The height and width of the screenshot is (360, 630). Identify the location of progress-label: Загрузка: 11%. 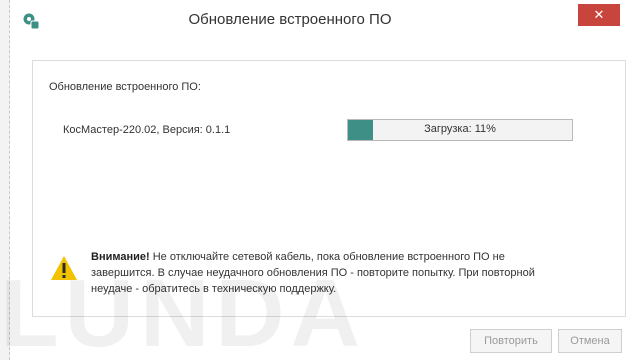
(460, 129).